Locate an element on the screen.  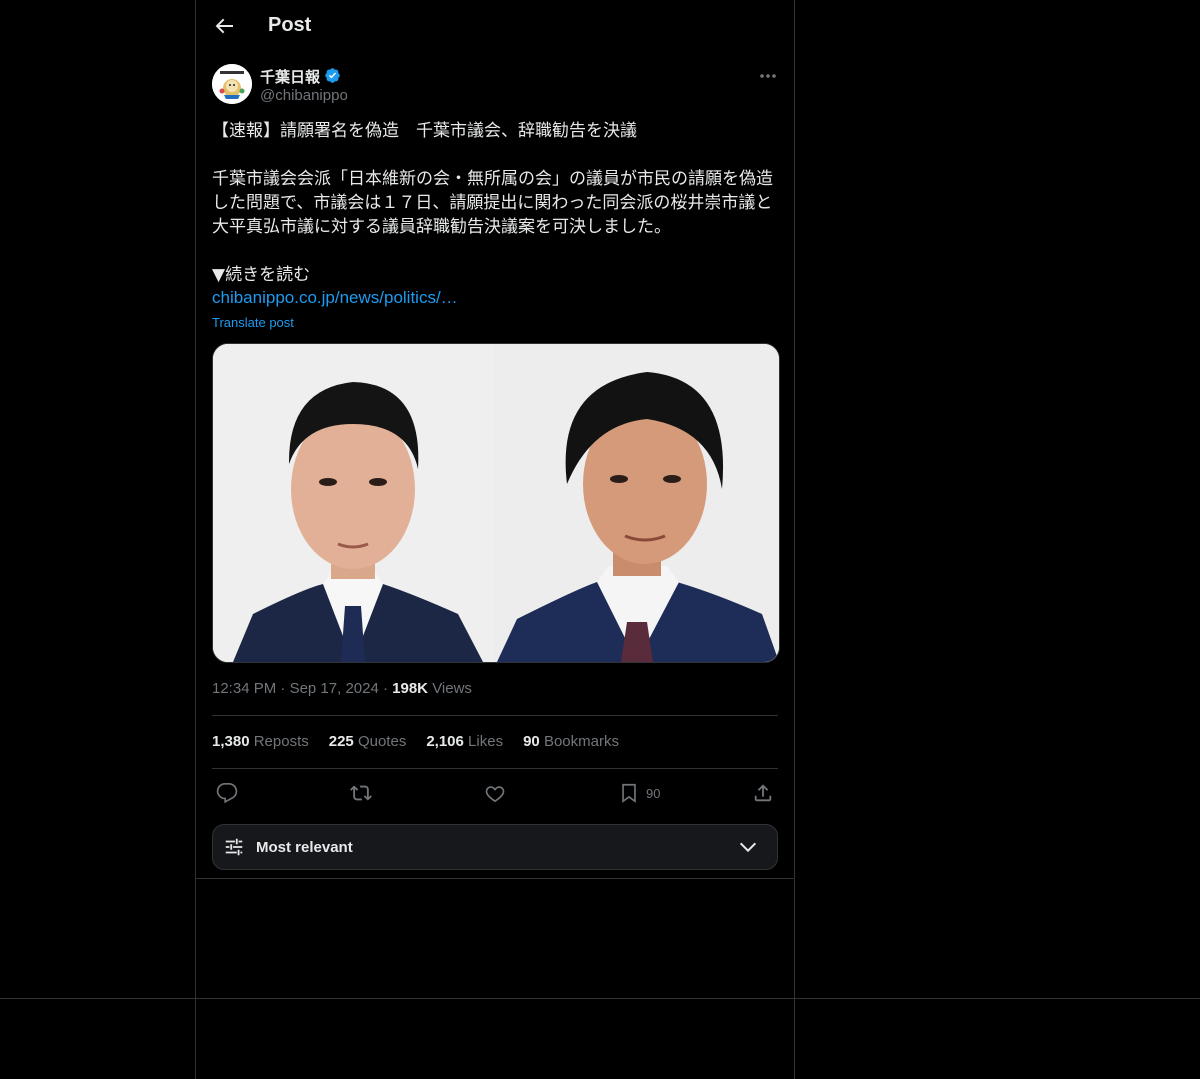
bookmarks-stat: 90 Bookmarks is located at coordinates (571, 741).